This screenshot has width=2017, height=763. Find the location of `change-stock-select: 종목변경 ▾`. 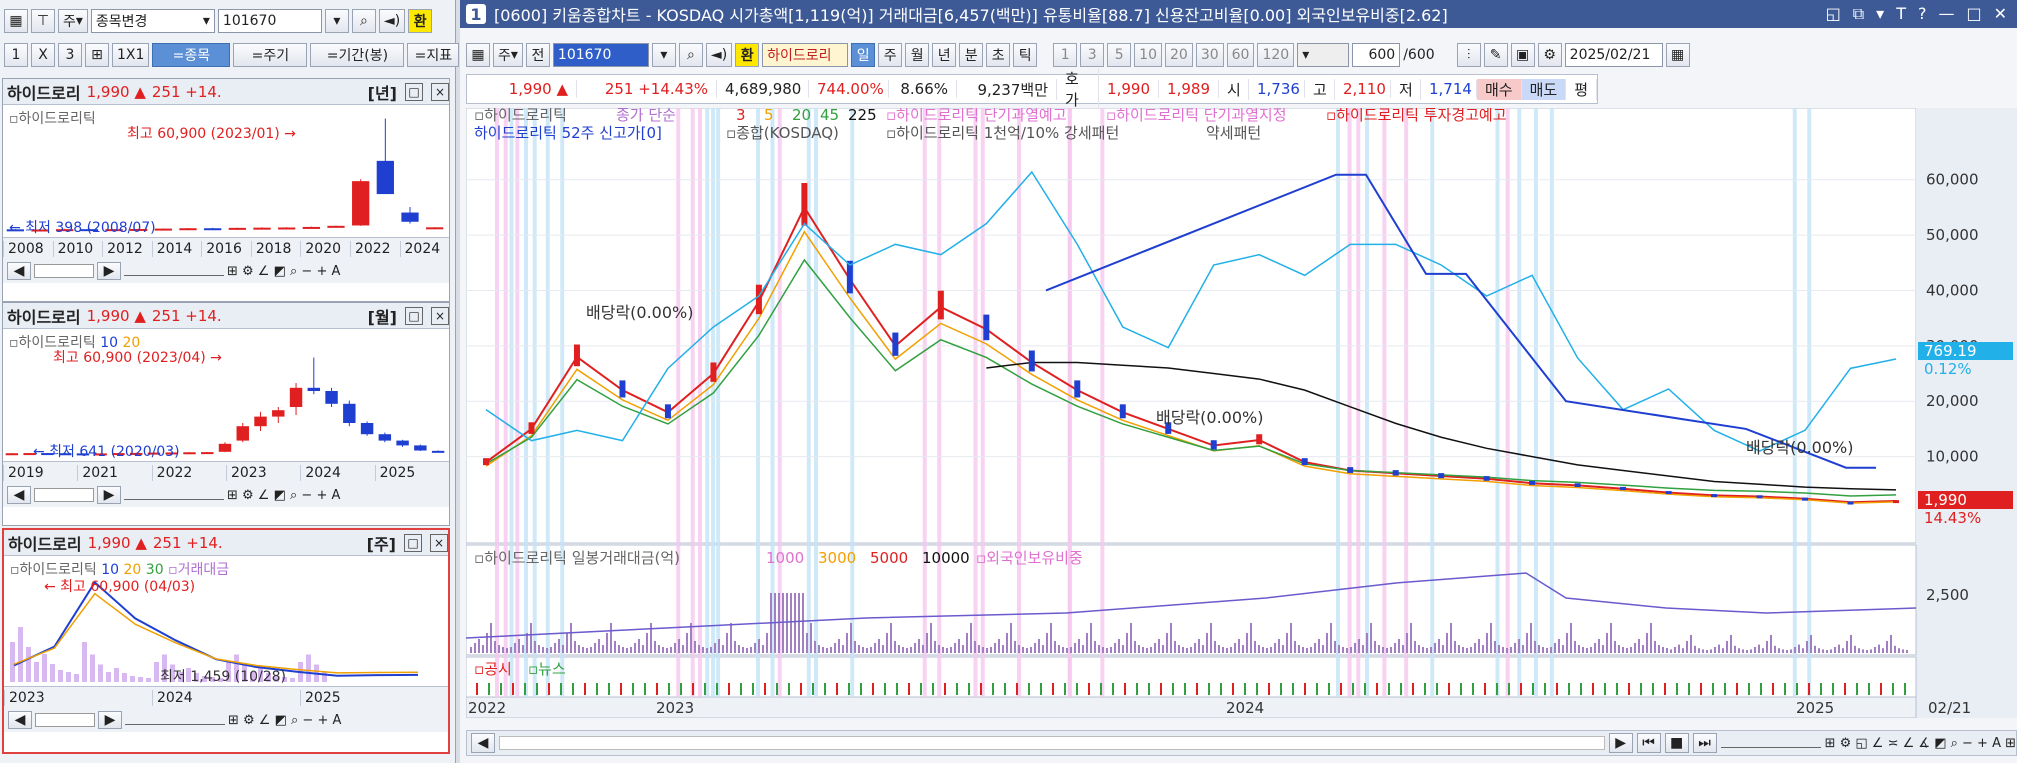

change-stock-select: 종목변경 ▾ is located at coordinates (152, 21).